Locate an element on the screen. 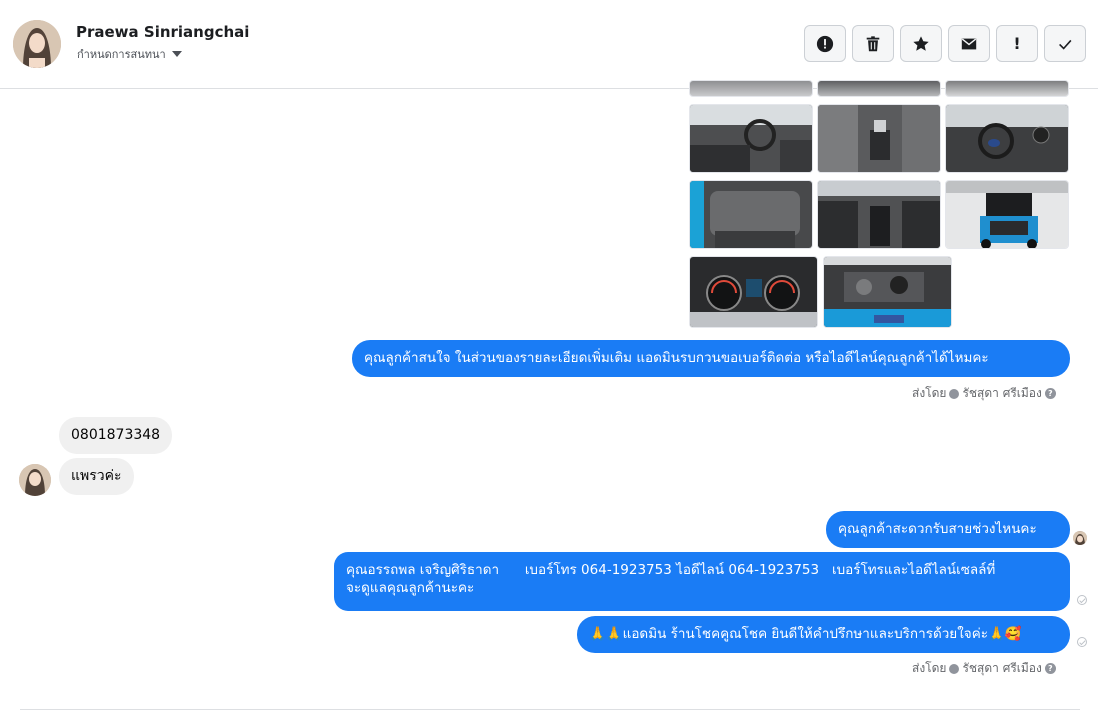 This screenshot has width=1098, height=711. message-text: 0801873348 is located at coordinates (116, 435).